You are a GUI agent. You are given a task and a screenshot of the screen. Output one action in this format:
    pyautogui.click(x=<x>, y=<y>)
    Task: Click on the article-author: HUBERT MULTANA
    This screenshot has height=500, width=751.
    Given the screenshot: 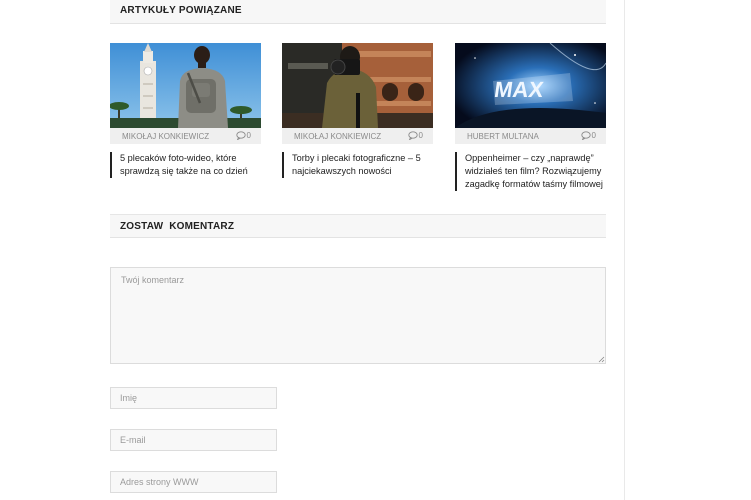 What is the action you would take?
    pyautogui.click(x=503, y=136)
    